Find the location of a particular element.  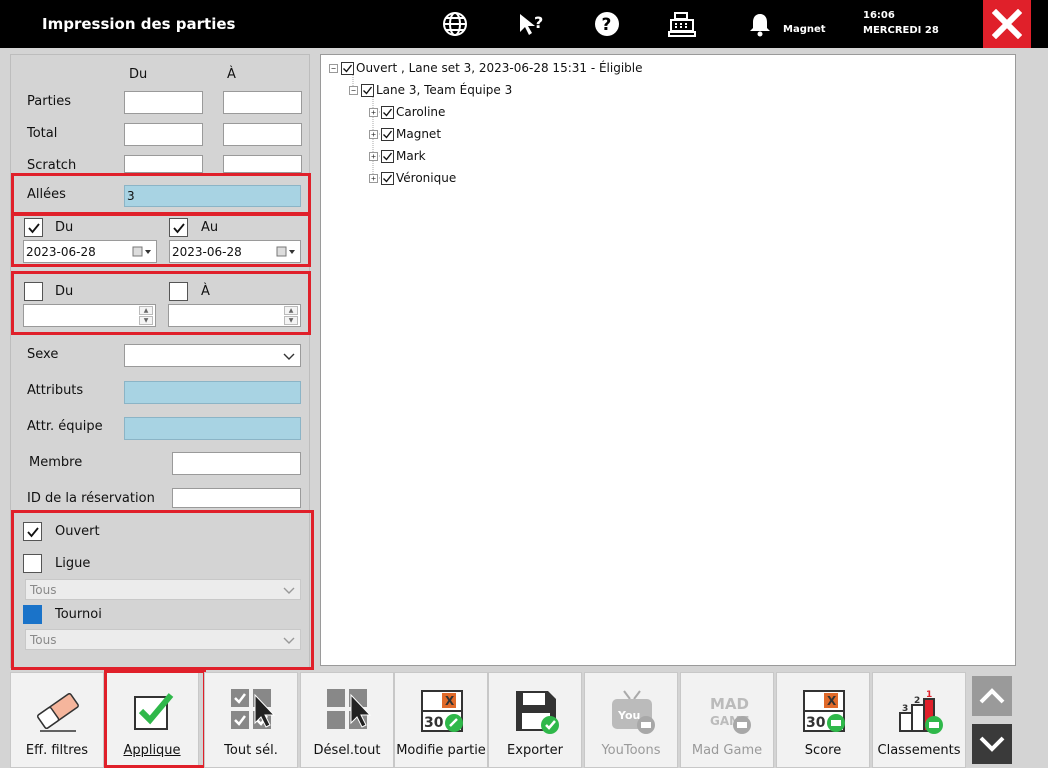

rankings-label: Classements is located at coordinates (919, 750).